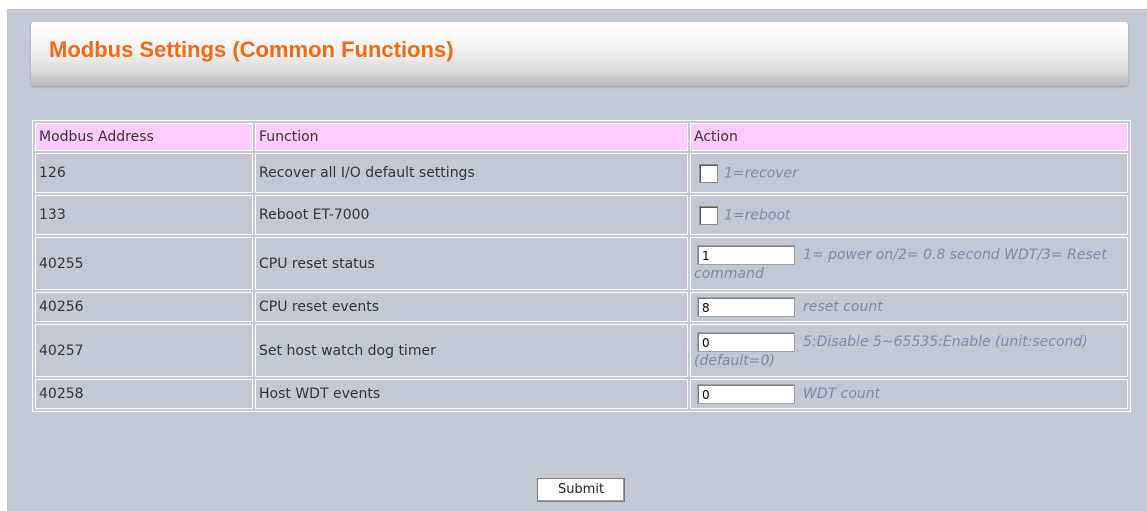 This screenshot has width=1147, height=511. I want to click on table-header-row: Modbus Address Function Action, so click(581, 137).